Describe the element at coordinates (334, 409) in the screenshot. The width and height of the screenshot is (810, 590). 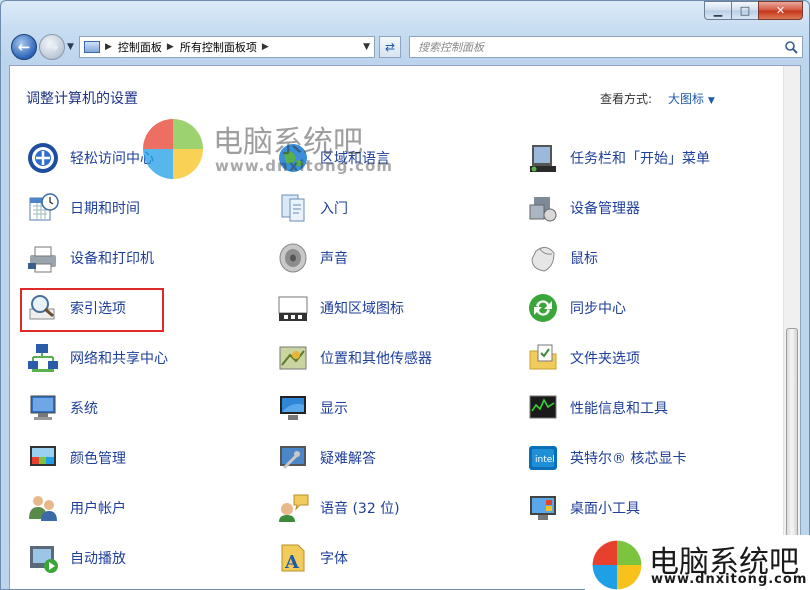
I see `control-panel-item-label: 显示` at that location.